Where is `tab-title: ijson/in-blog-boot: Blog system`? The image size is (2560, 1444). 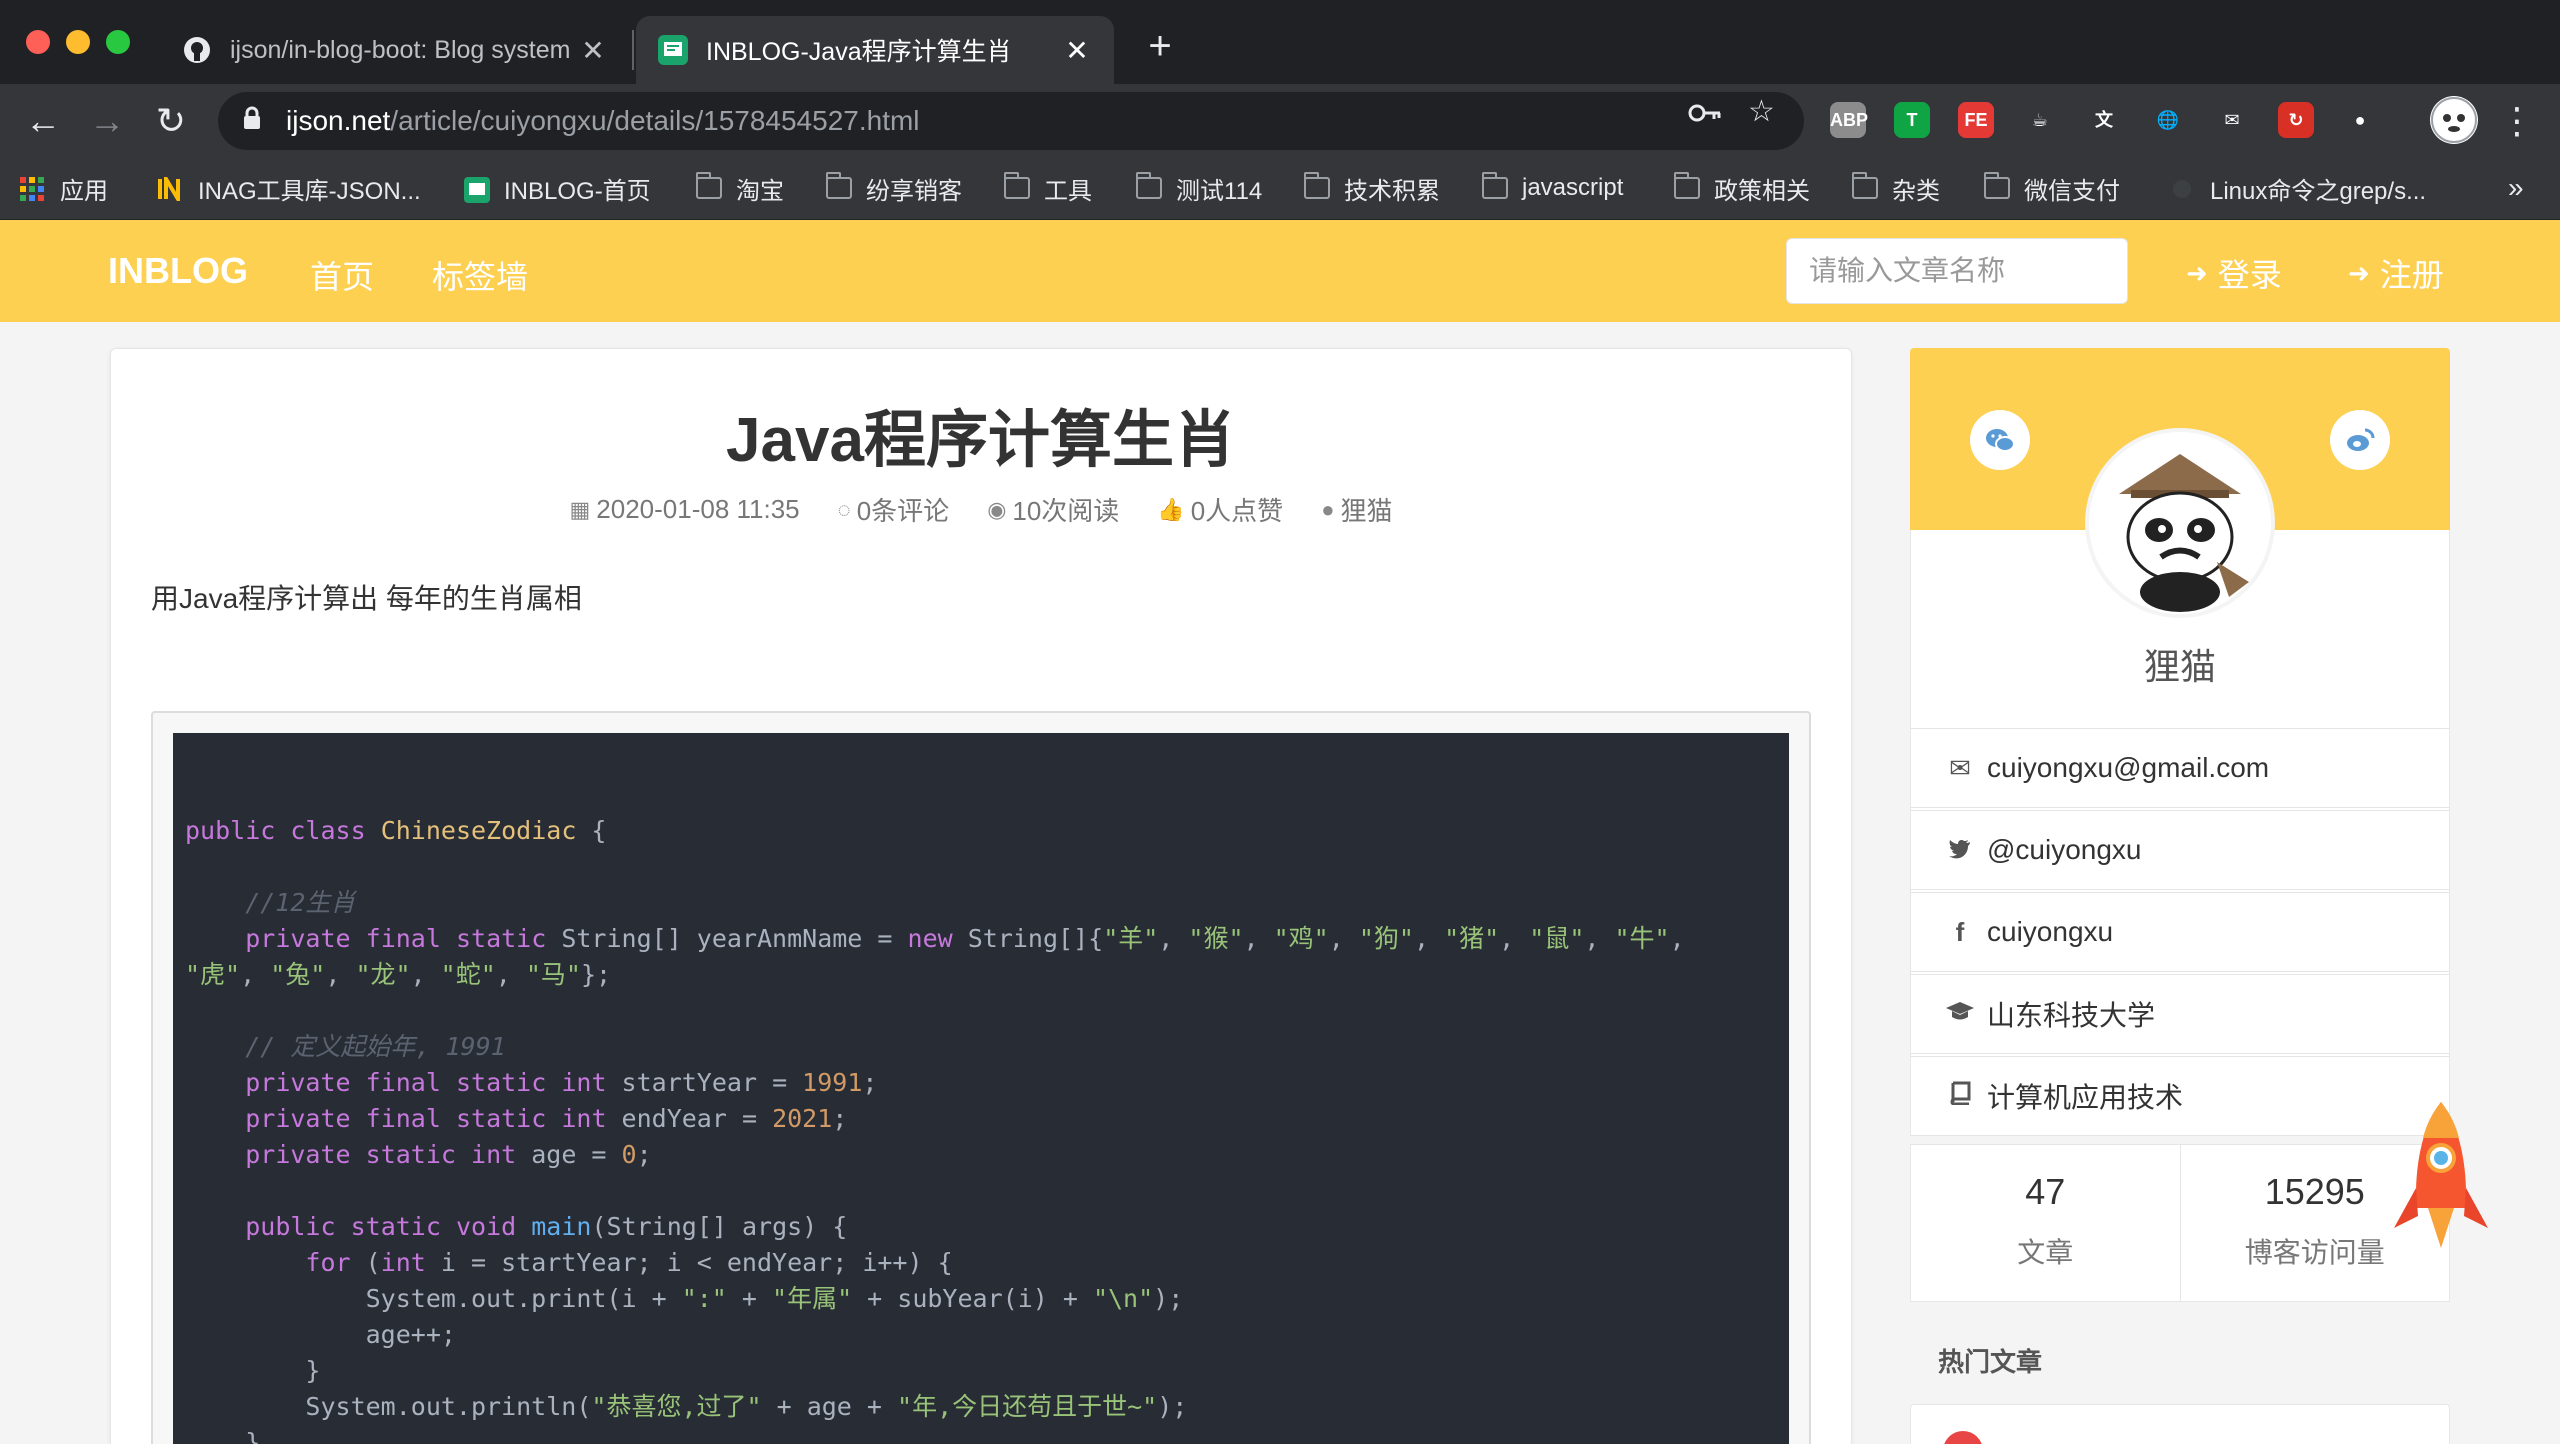 tab-title: ijson/in-blog-boot: Blog system is located at coordinates (400, 49).